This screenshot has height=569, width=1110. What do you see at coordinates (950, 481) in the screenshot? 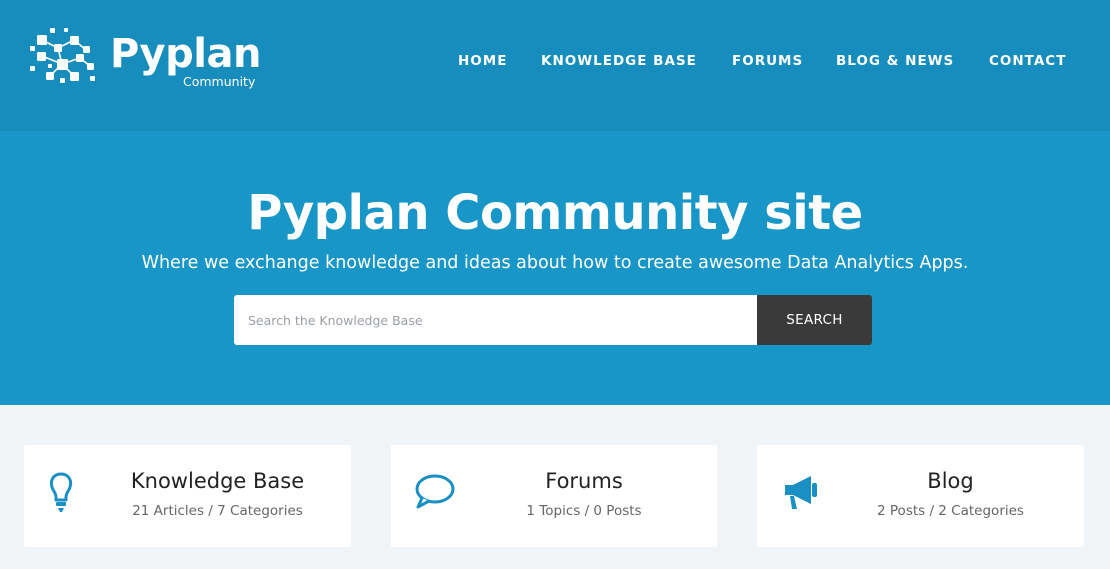
I see `card-title: Blog` at bounding box center [950, 481].